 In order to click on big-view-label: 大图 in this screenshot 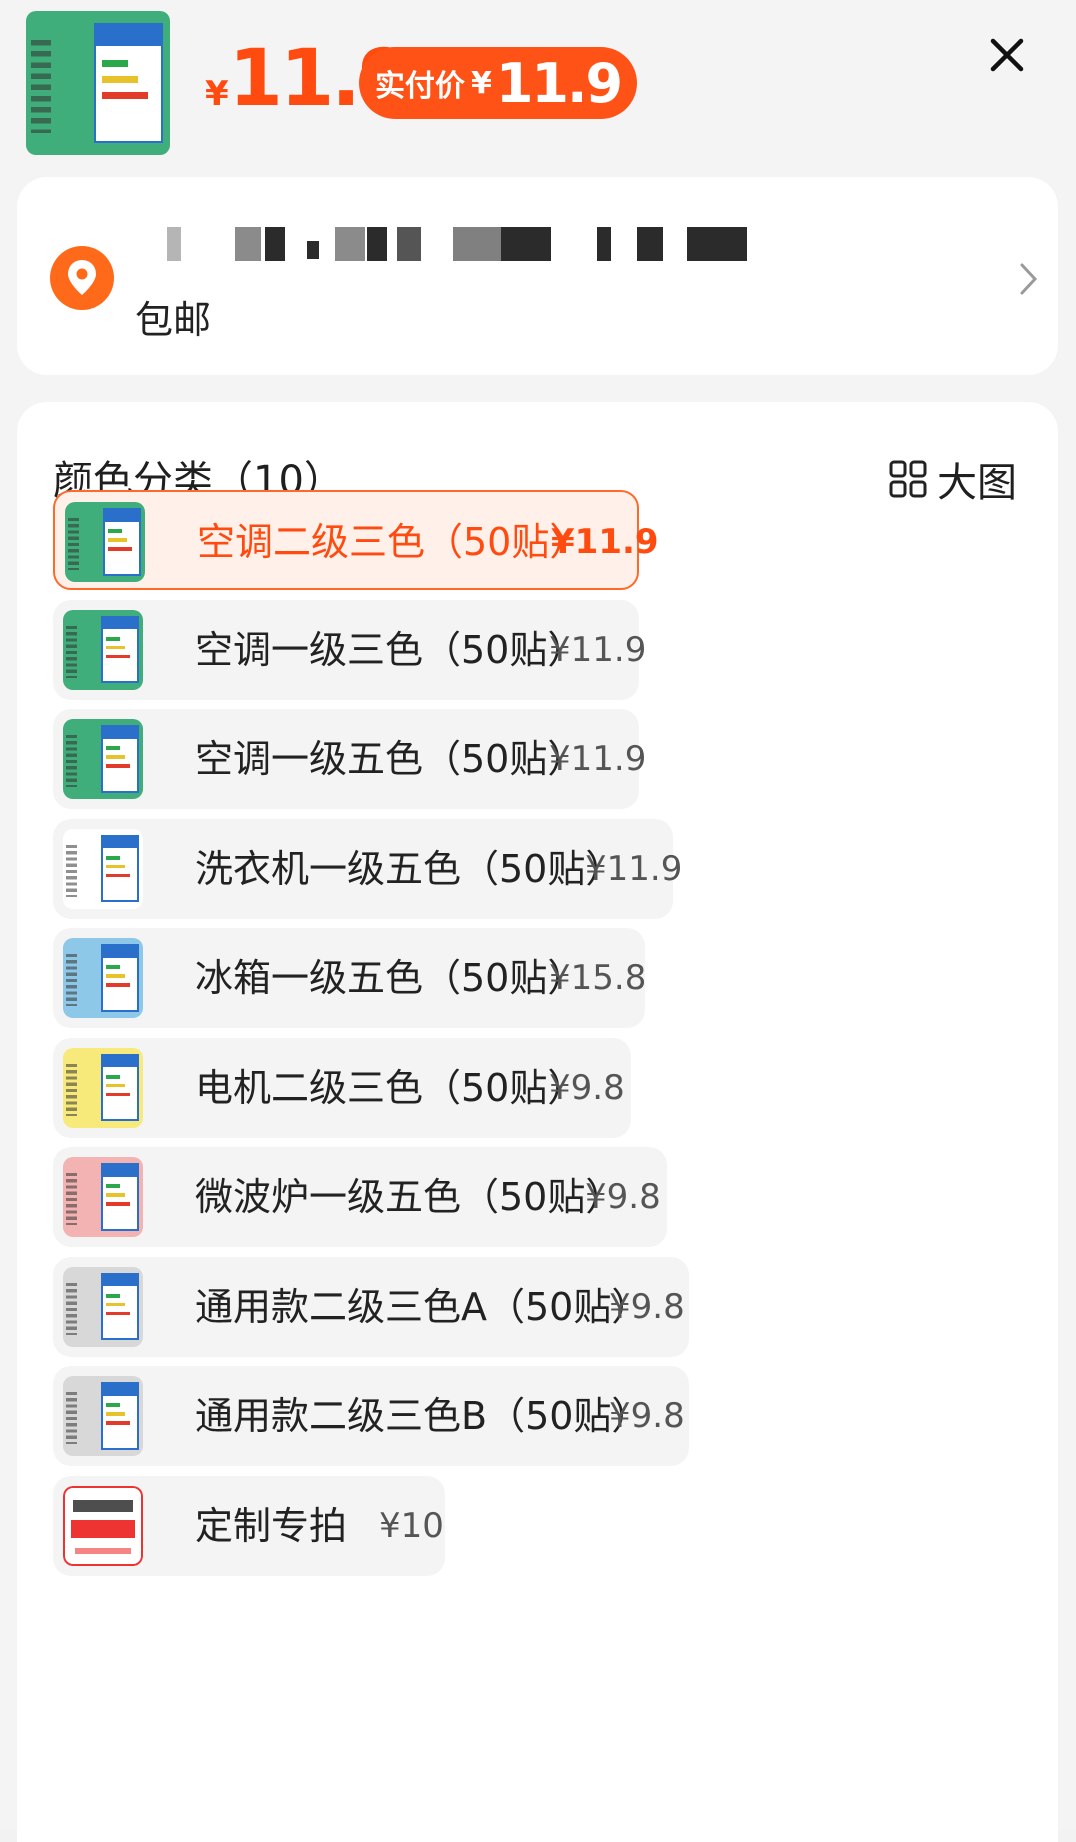, I will do `click(977, 483)`.